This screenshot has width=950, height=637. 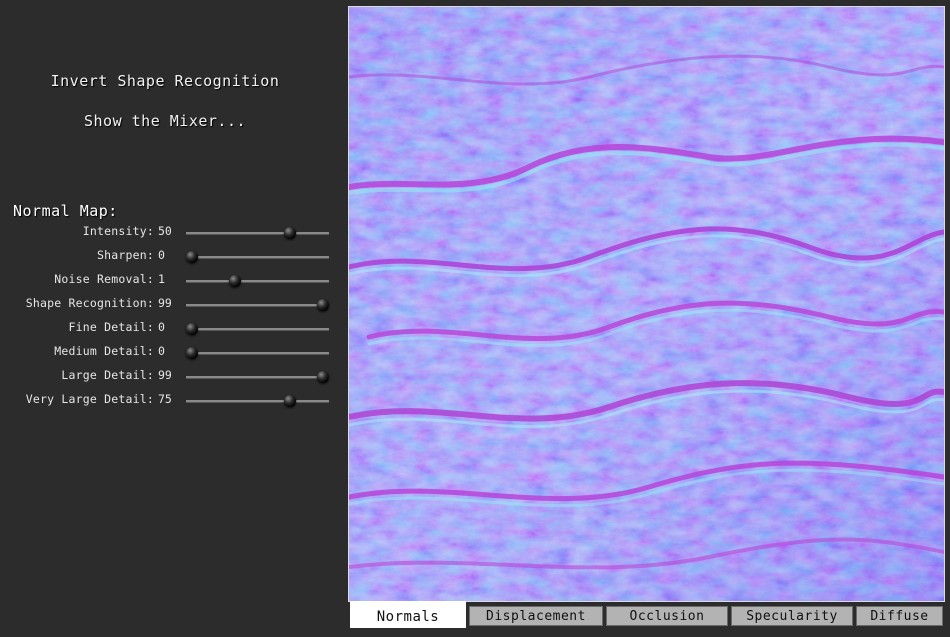 What do you see at coordinates (173, 376) in the screenshot?
I see `large-detail-slider-row: Large Detail: 99` at bounding box center [173, 376].